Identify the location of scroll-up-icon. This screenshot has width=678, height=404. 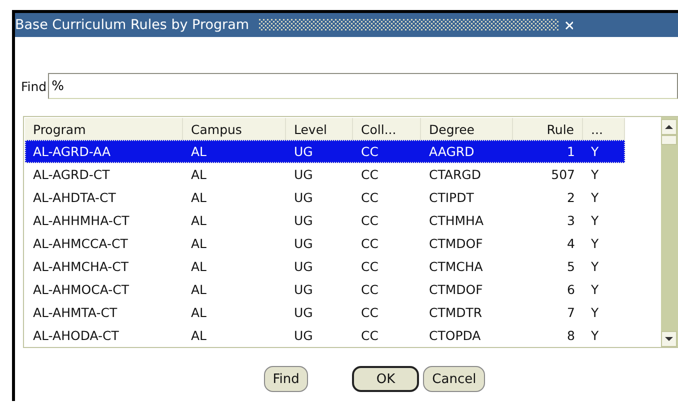
(669, 127).